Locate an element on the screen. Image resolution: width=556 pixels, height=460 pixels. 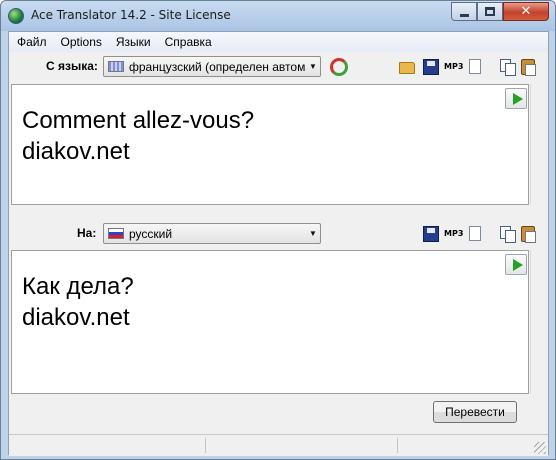
minimize-icon is located at coordinates (464, 15).